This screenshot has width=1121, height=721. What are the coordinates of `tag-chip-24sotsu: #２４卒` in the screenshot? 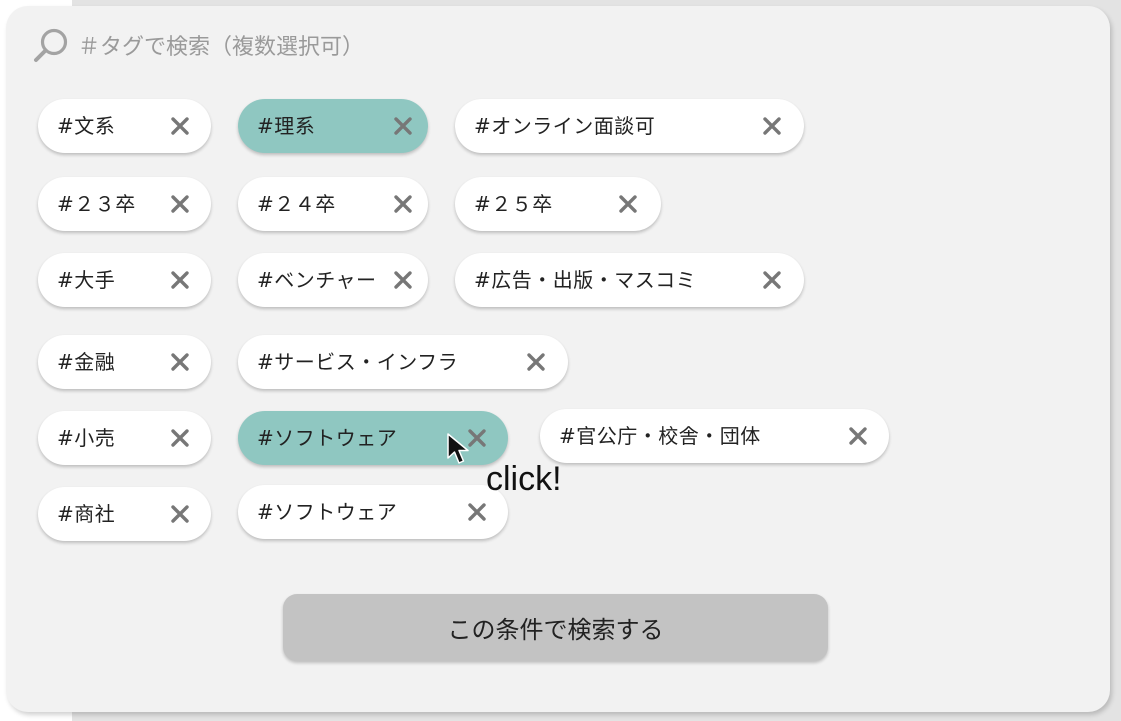 It's located at (333, 204).